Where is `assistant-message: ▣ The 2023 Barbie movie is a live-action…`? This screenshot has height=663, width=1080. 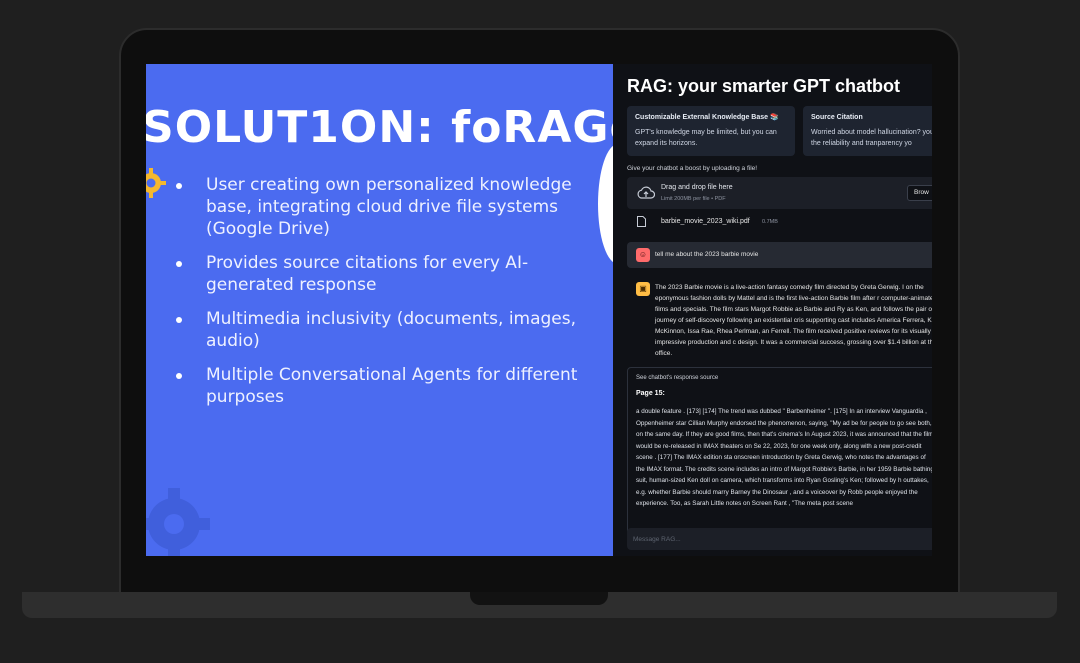 assistant-message: ▣ The 2023 Barbie movie is a live-action… is located at coordinates (779, 320).